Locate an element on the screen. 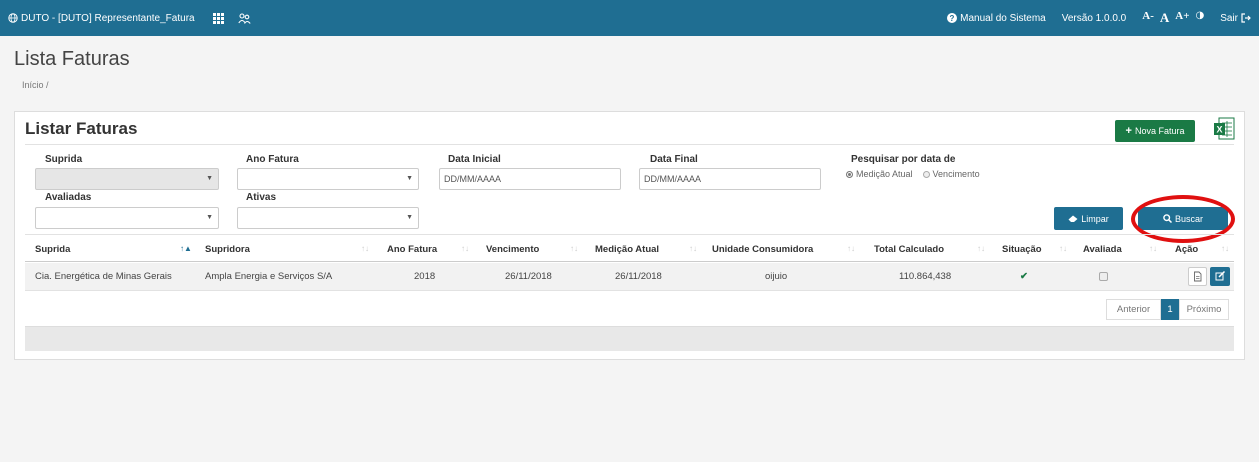 The width and height of the screenshot is (1259, 462). manual-label: Manual do Sistema is located at coordinates (1003, 18).